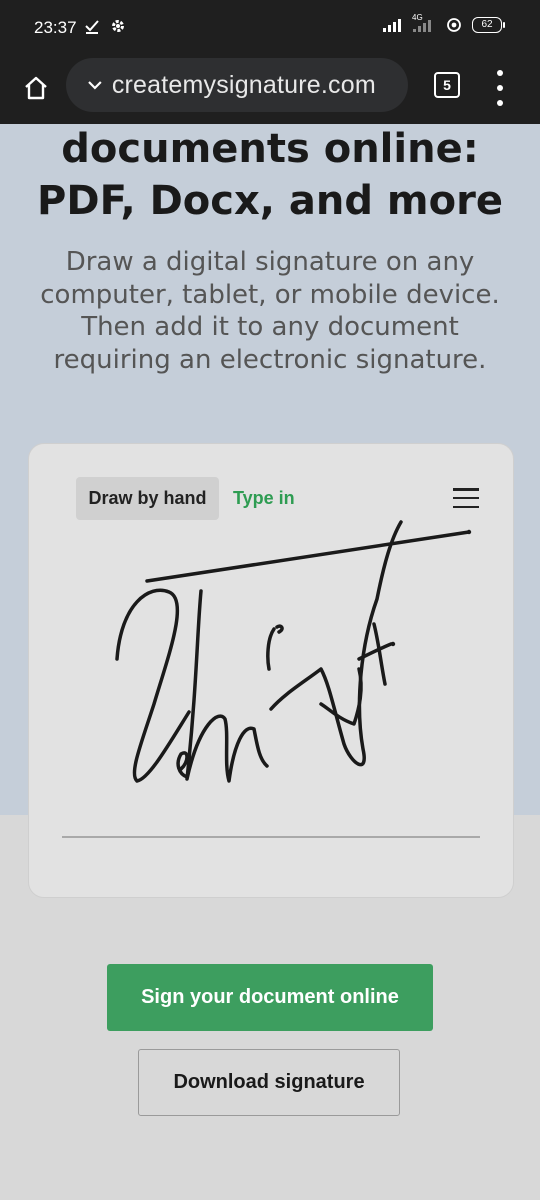  I want to click on home-icon, so click(36, 88).